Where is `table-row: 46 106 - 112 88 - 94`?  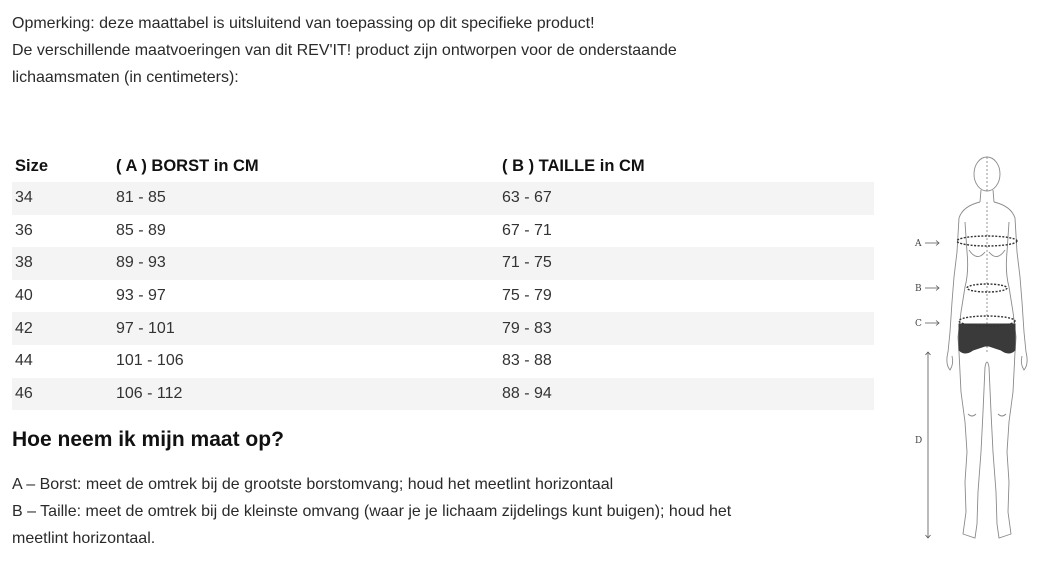 table-row: 46 106 - 112 88 - 94 is located at coordinates (443, 394).